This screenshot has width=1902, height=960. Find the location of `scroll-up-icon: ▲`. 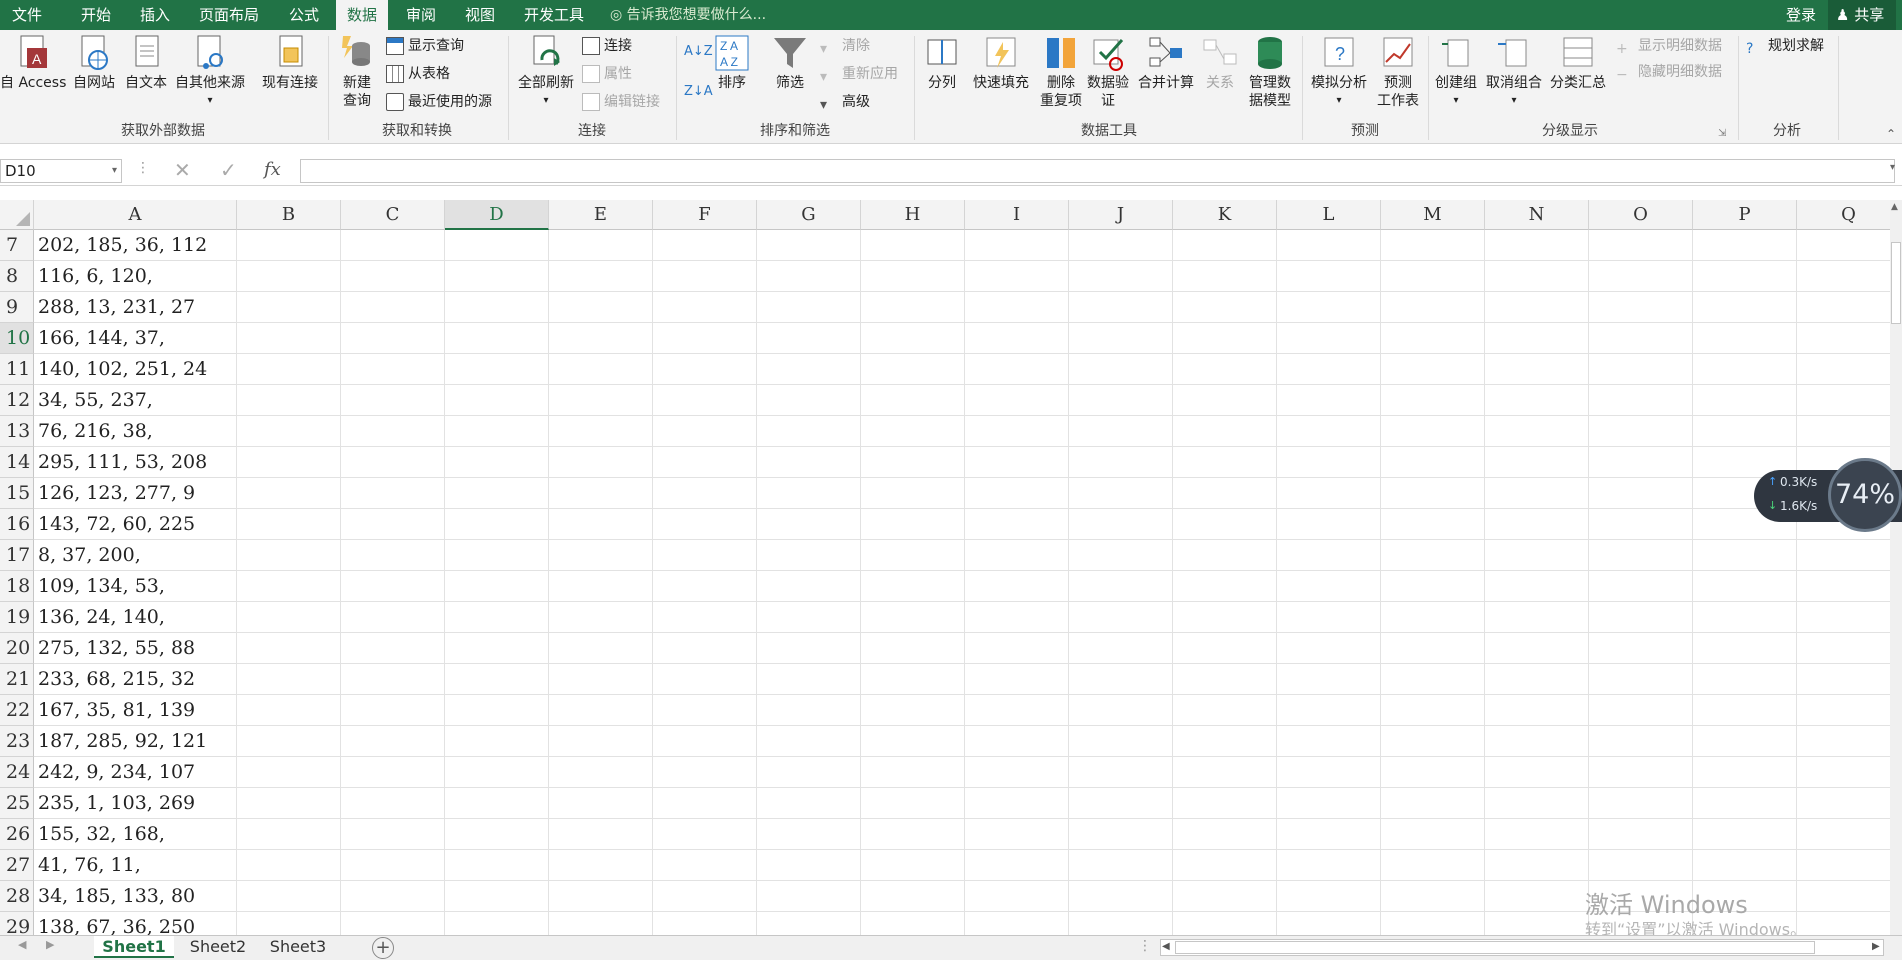

scroll-up-icon: ▲ is located at coordinates (1894, 207).